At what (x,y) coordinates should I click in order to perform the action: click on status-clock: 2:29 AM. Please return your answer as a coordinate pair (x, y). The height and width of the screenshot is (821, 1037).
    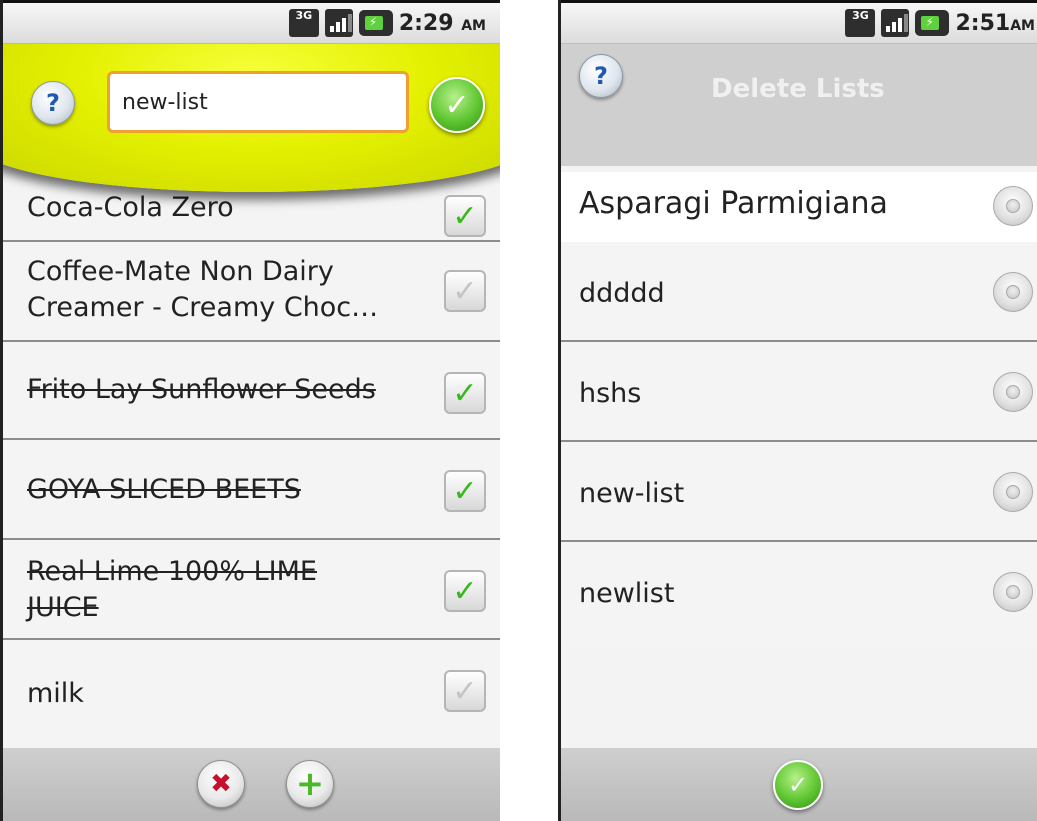
    Looking at the image, I should click on (442, 23).